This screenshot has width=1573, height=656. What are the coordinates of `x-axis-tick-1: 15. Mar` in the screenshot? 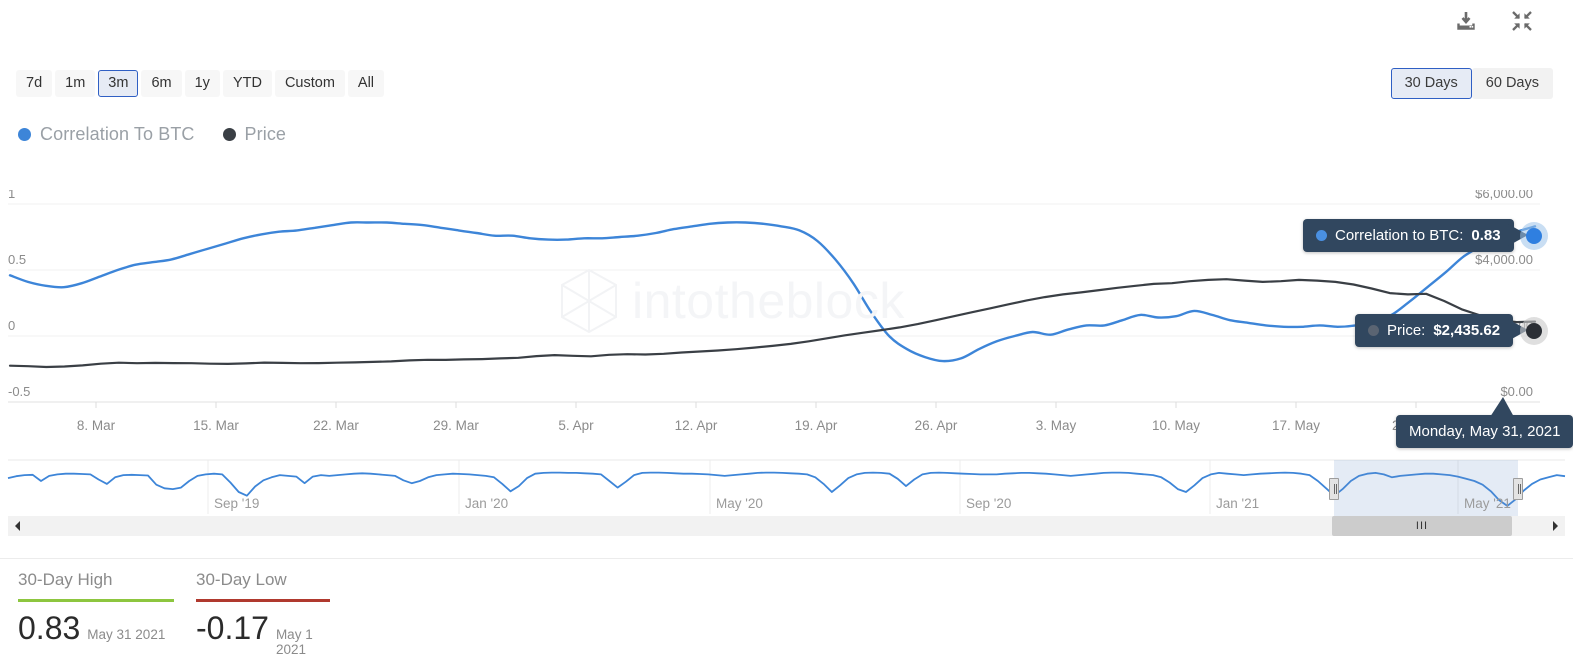 It's located at (216, 425).